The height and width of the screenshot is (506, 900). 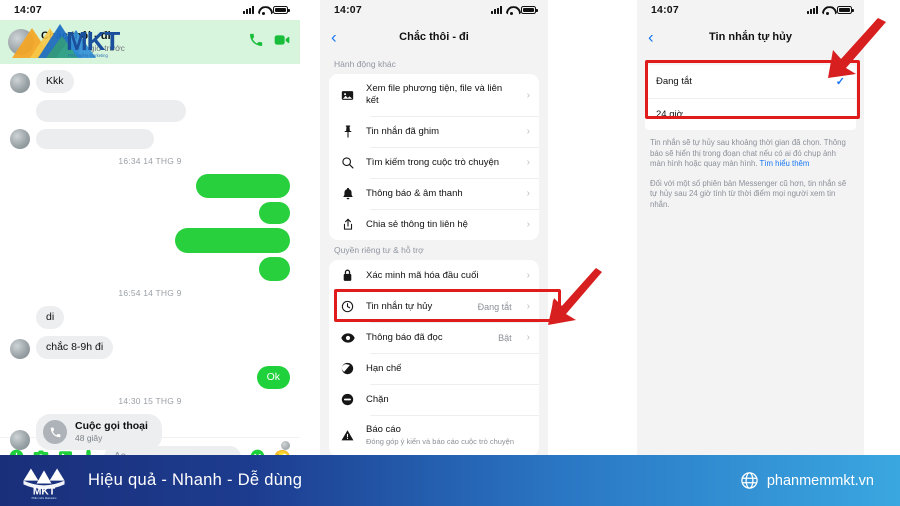 I want to click on learn-more-link: Tìm hiểu thêm, so click(x=785, y=163).